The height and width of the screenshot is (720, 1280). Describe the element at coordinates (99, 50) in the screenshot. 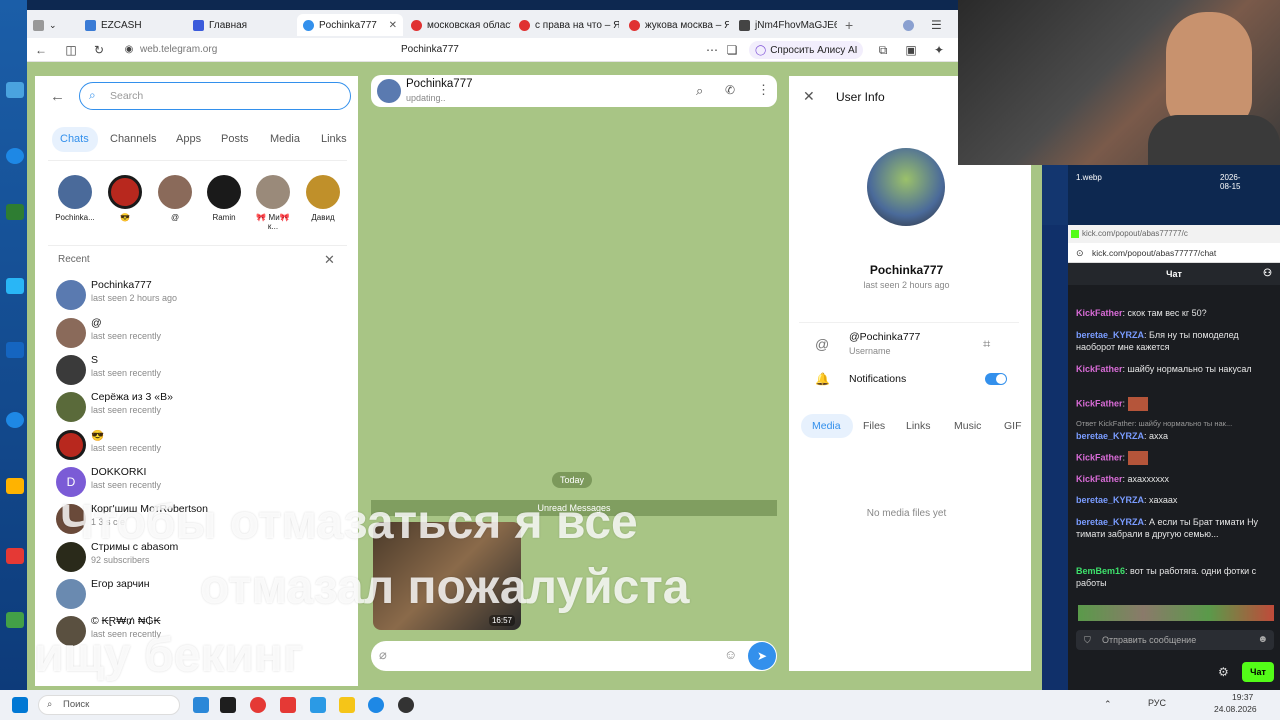

I see `reload-icon: ↻` at that location.